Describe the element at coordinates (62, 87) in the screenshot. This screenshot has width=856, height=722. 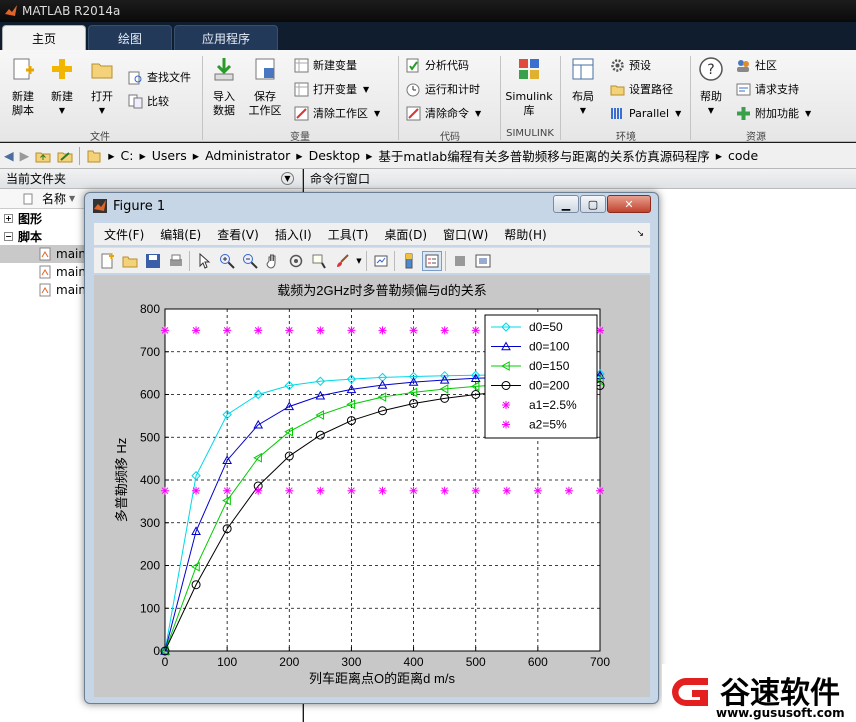
I see `new-button: 新建 ▼` at that location.